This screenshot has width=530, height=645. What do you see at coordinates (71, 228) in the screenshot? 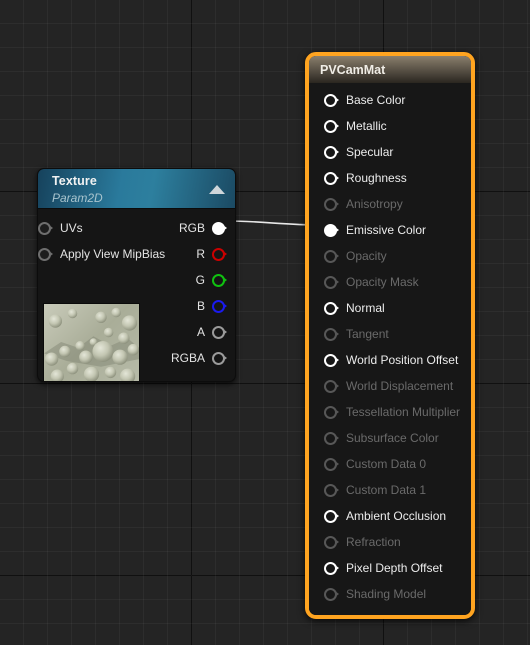
I see `input-label-uvs: UVs` at bounding box center [71, 228].